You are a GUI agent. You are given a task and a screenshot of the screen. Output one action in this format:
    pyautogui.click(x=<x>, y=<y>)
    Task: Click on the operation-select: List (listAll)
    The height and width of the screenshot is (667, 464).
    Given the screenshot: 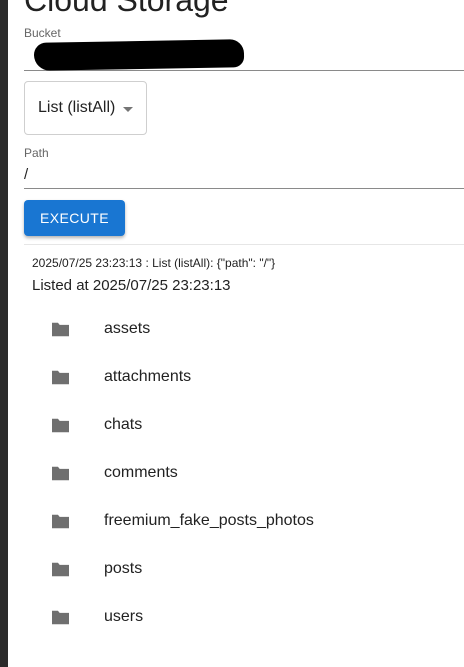 What is the action you would take?
    pyautogui.click(x=85, y=108)
    